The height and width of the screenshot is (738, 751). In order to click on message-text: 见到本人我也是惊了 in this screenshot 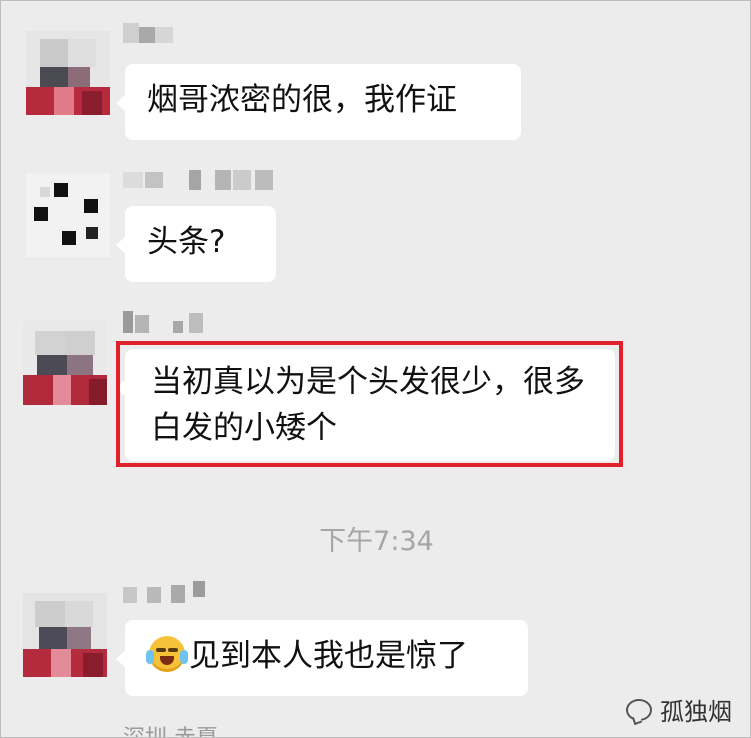, I will do `click(328, 656)`.